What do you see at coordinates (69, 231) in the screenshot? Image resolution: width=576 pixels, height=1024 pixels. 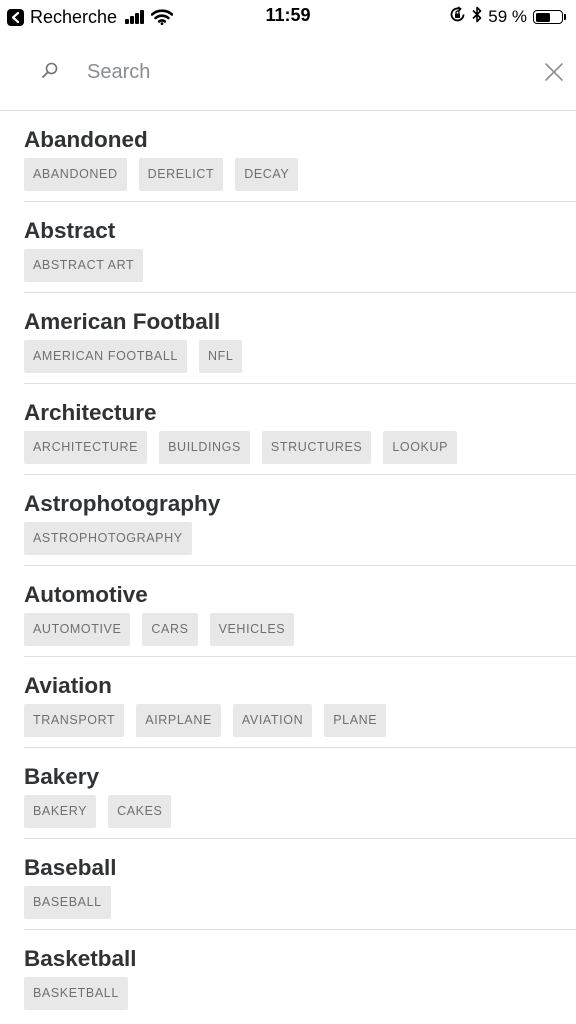 I see `category-title: Abstract` at bounding box center [69, 231].